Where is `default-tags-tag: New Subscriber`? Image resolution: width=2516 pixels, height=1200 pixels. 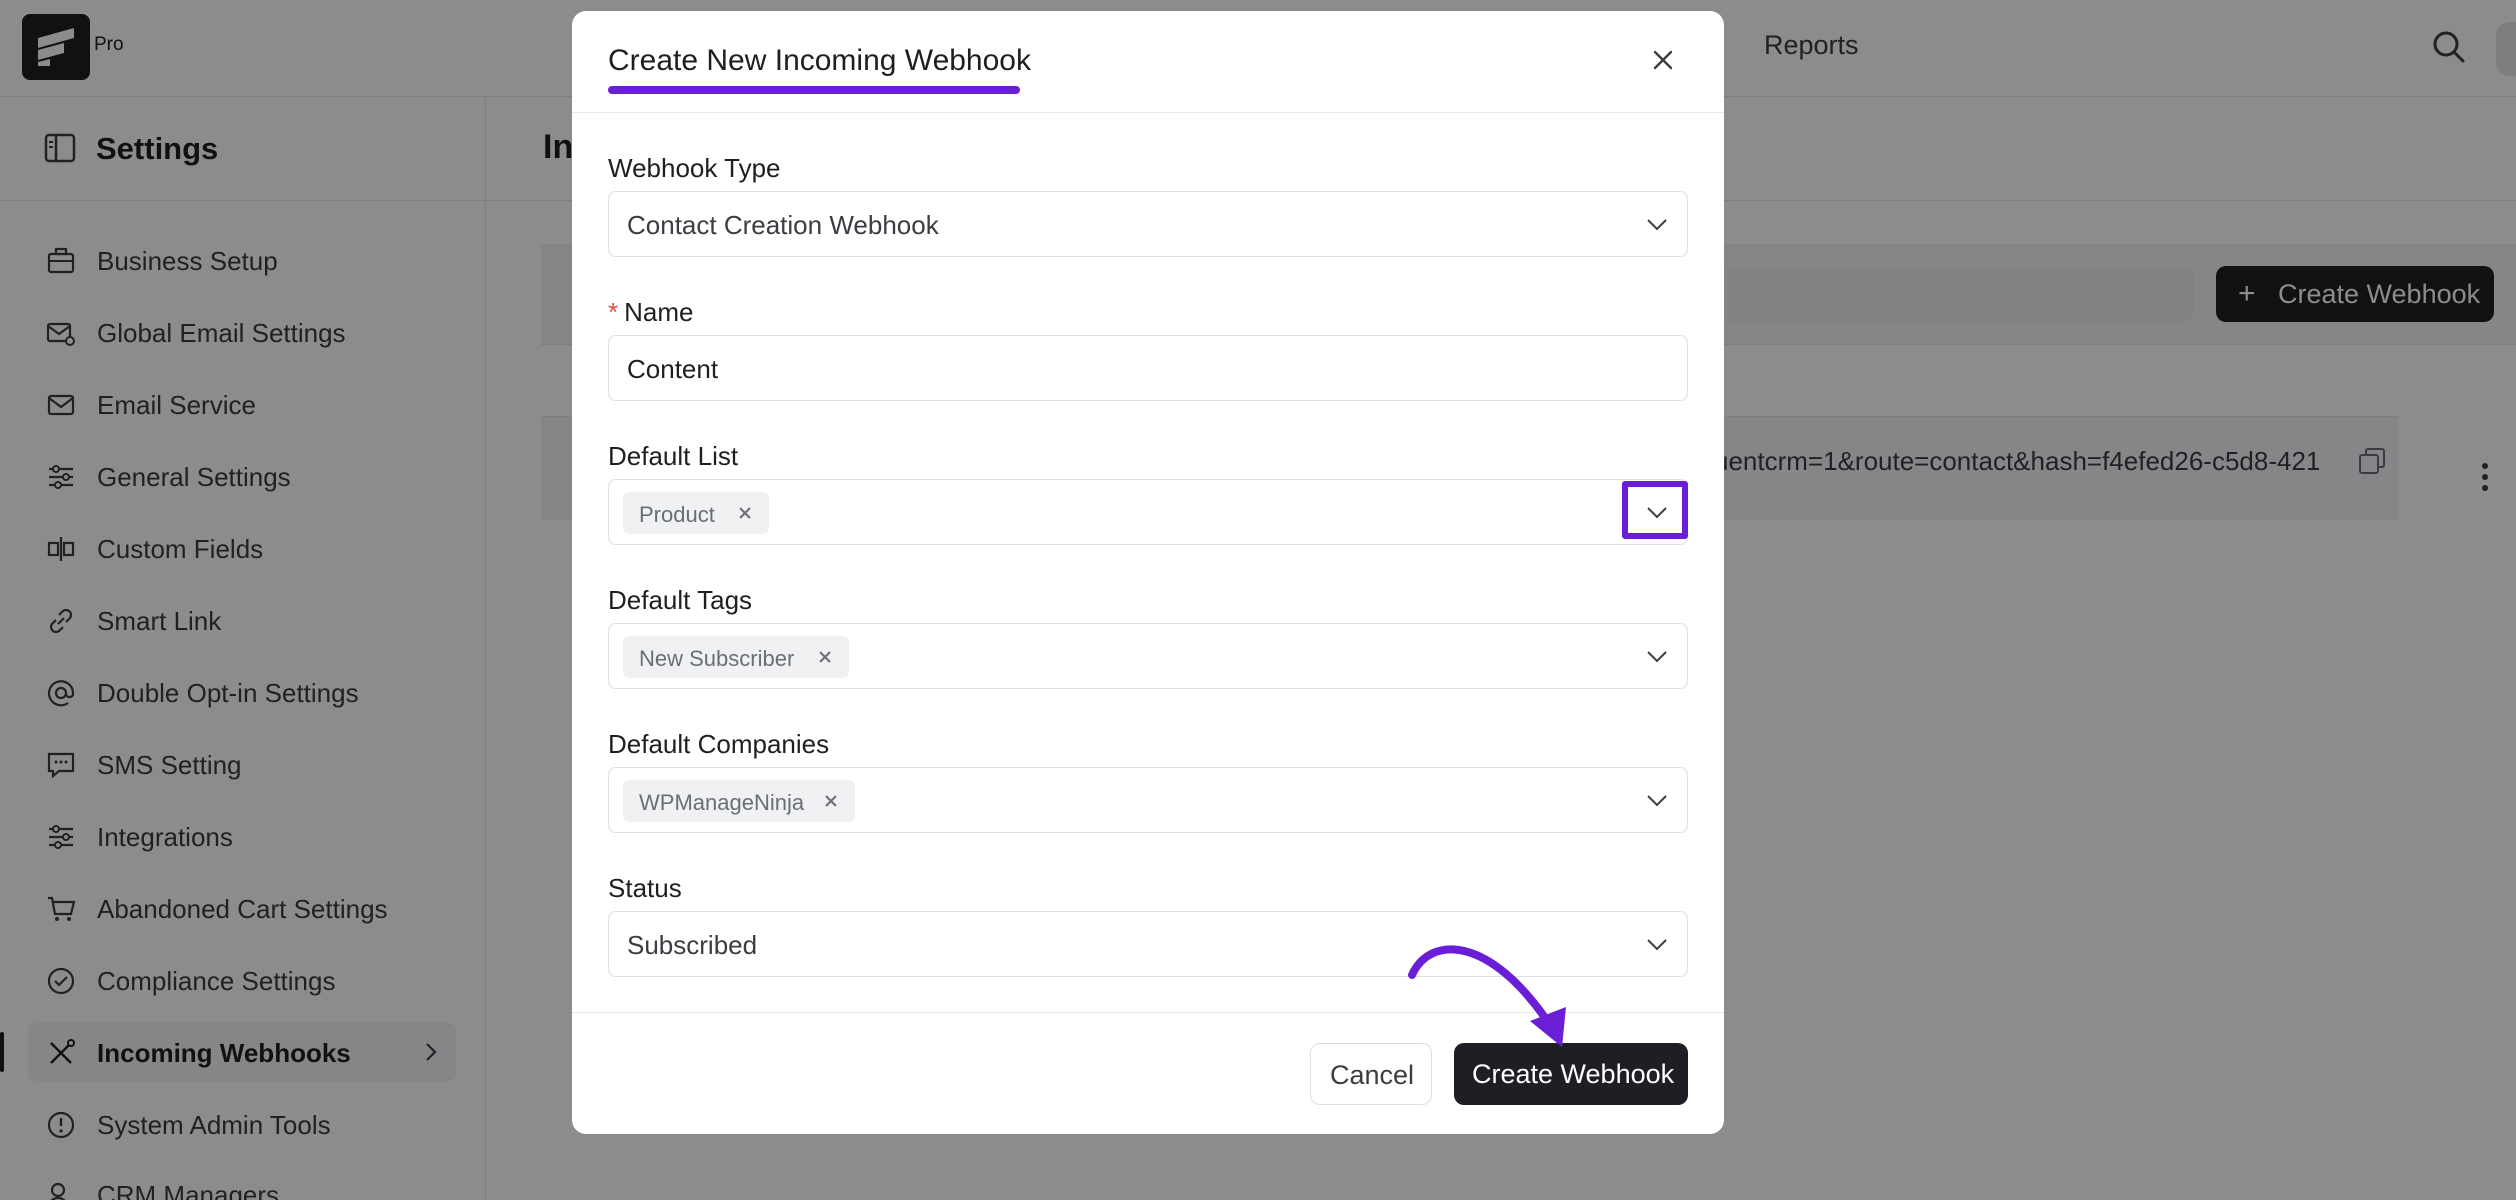
default-tags-tag: New Subscriber is located at coordinates (736, 657).